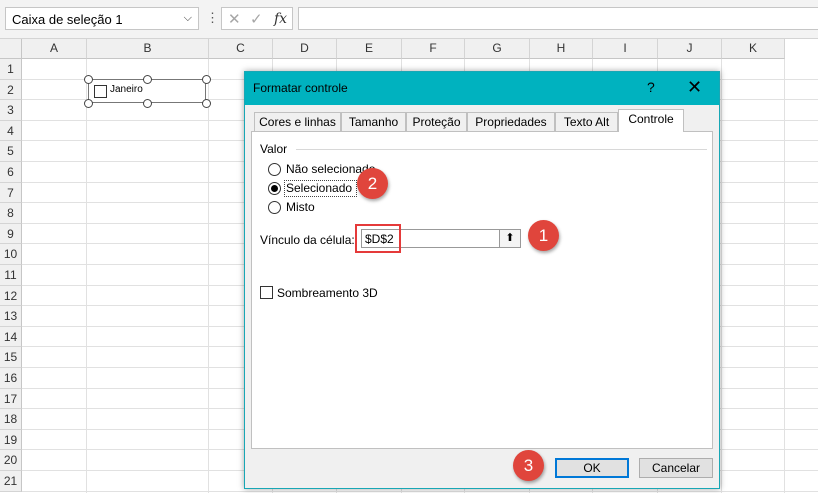 This screenshot has width=818, height=493. I want to click on grid-row-line, so click(420, 491).